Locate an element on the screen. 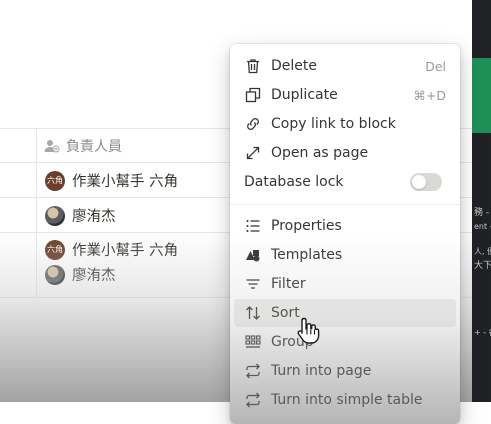  menu-item-turn-into-page: Turn into page is located at coordinates (345, 371).